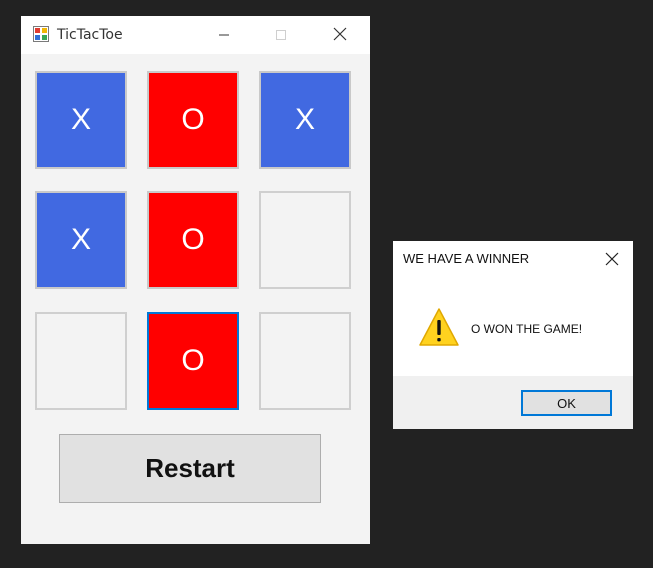  What do you see at coordinates (81, 240) in the screenshot?
I see `board-cell-4: X` at bounding box center [81, 240].